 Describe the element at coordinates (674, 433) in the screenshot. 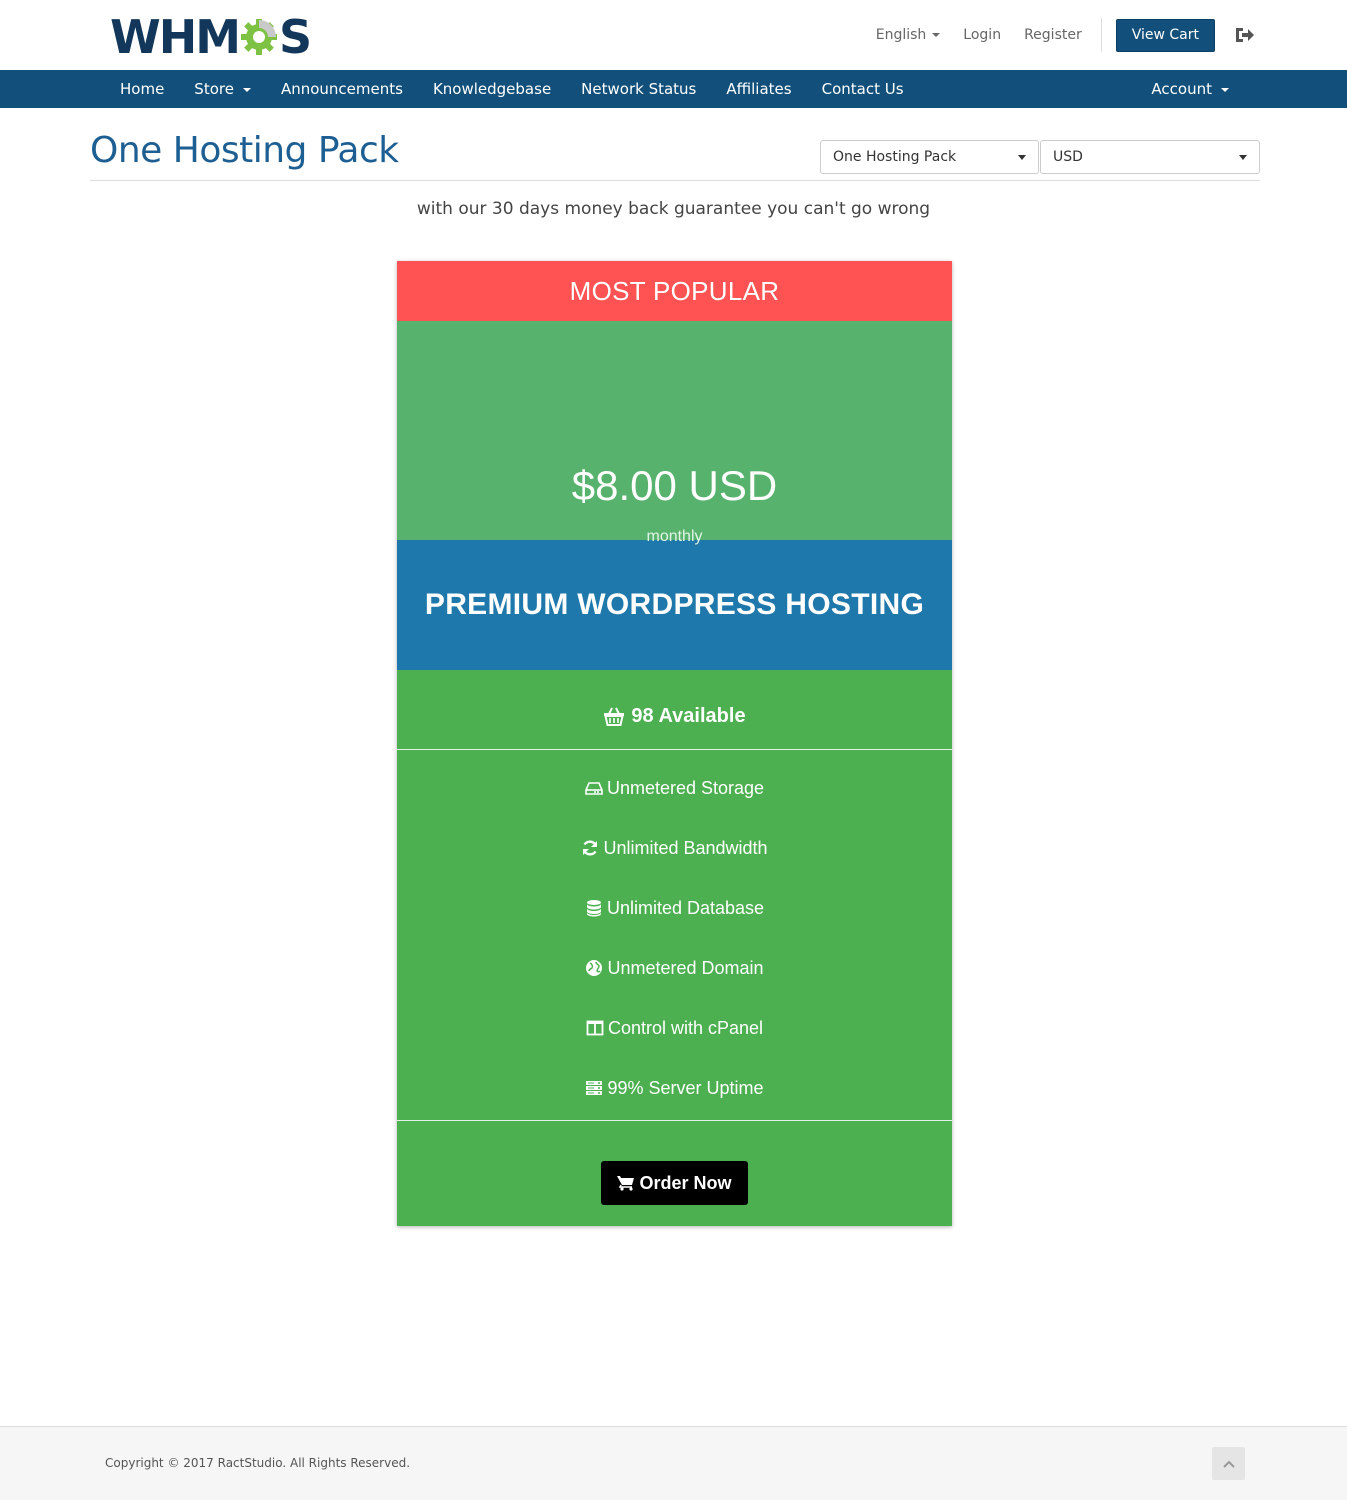

I see `price-block: $8.00 USD monthly` at that location.